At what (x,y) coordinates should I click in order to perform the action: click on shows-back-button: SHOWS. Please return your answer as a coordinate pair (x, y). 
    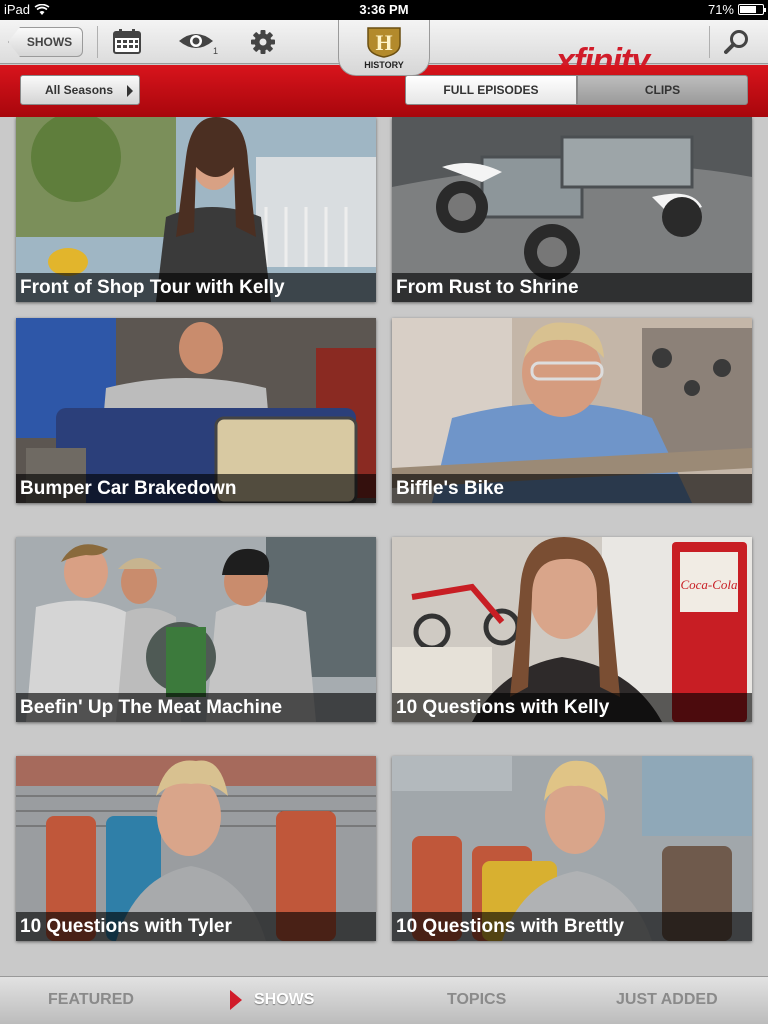
    Looking at the image, I should click on (45, 42).